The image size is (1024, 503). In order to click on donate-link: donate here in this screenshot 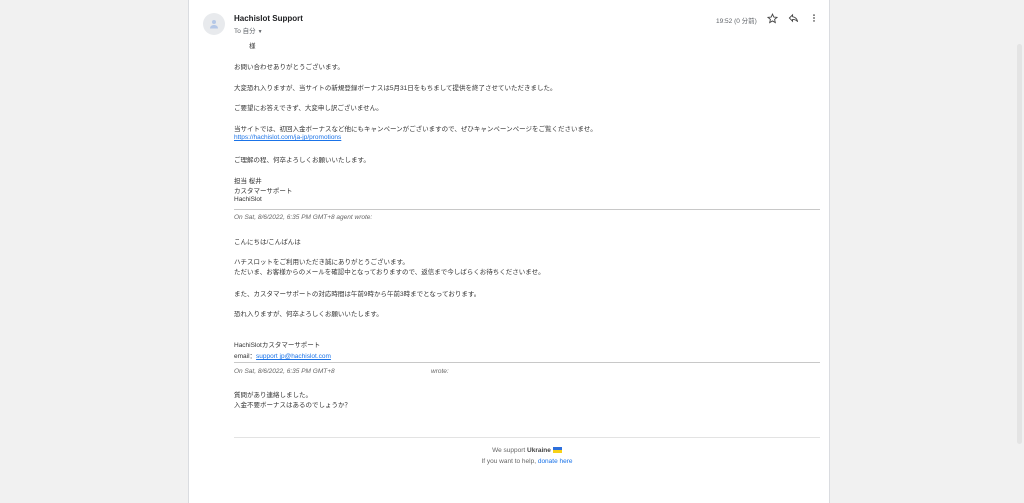, I will do `click(555, 461)`.